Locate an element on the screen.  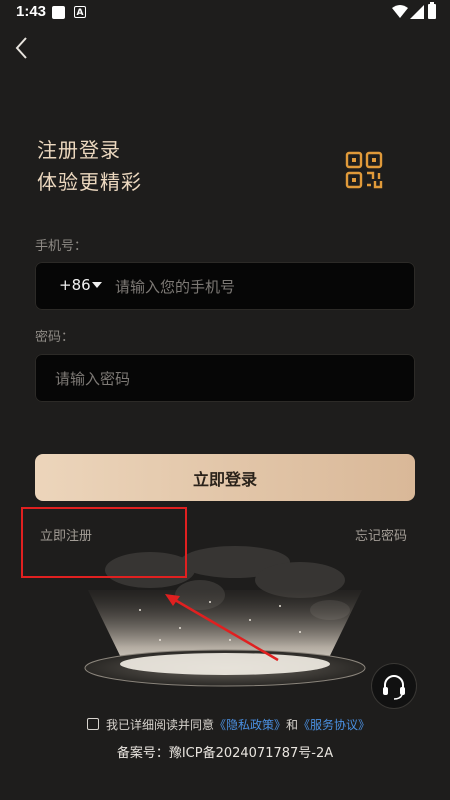
forgot-password-link: 忘记密码 is located at coordinates (381, 534).